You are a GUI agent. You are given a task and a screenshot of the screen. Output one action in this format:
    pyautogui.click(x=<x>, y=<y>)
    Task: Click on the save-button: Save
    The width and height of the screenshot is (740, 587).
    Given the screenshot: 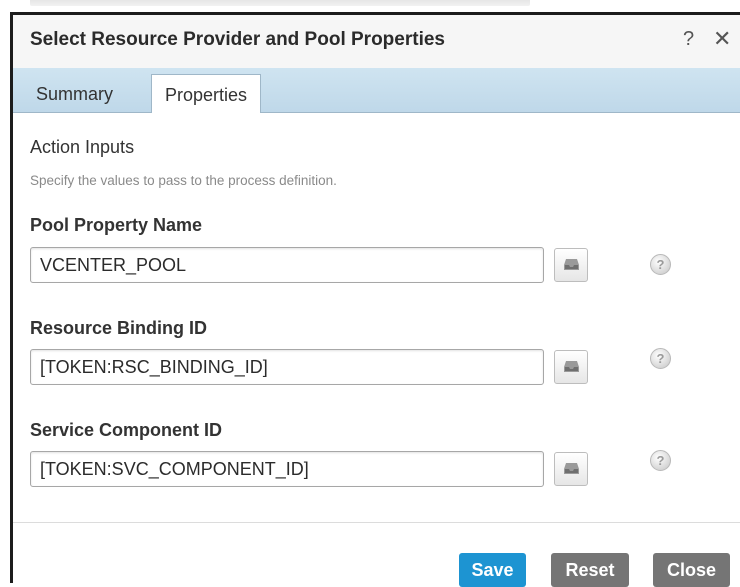 What is the action you would take?
    pyautogui.click(x=492, y=570)
    